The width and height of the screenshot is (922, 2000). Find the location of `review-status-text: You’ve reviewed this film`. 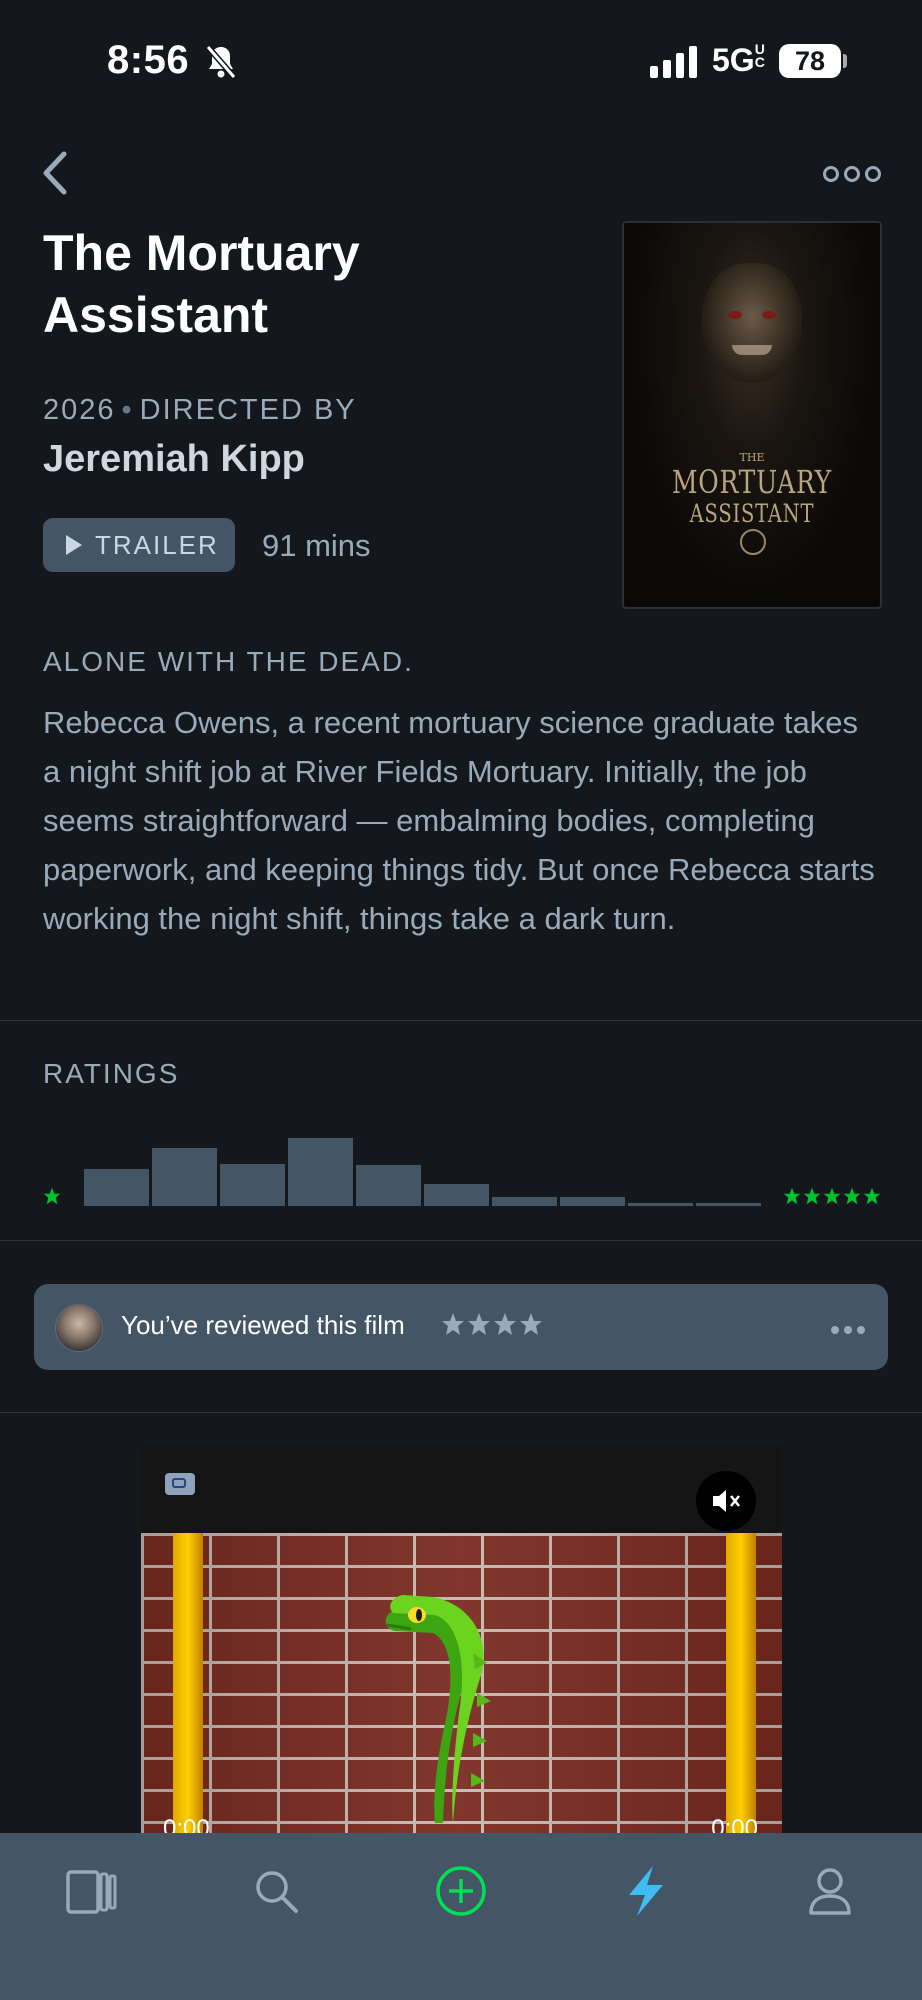

review-status-text: You’ve reviewed this film is located at coordinates (263, 1325).